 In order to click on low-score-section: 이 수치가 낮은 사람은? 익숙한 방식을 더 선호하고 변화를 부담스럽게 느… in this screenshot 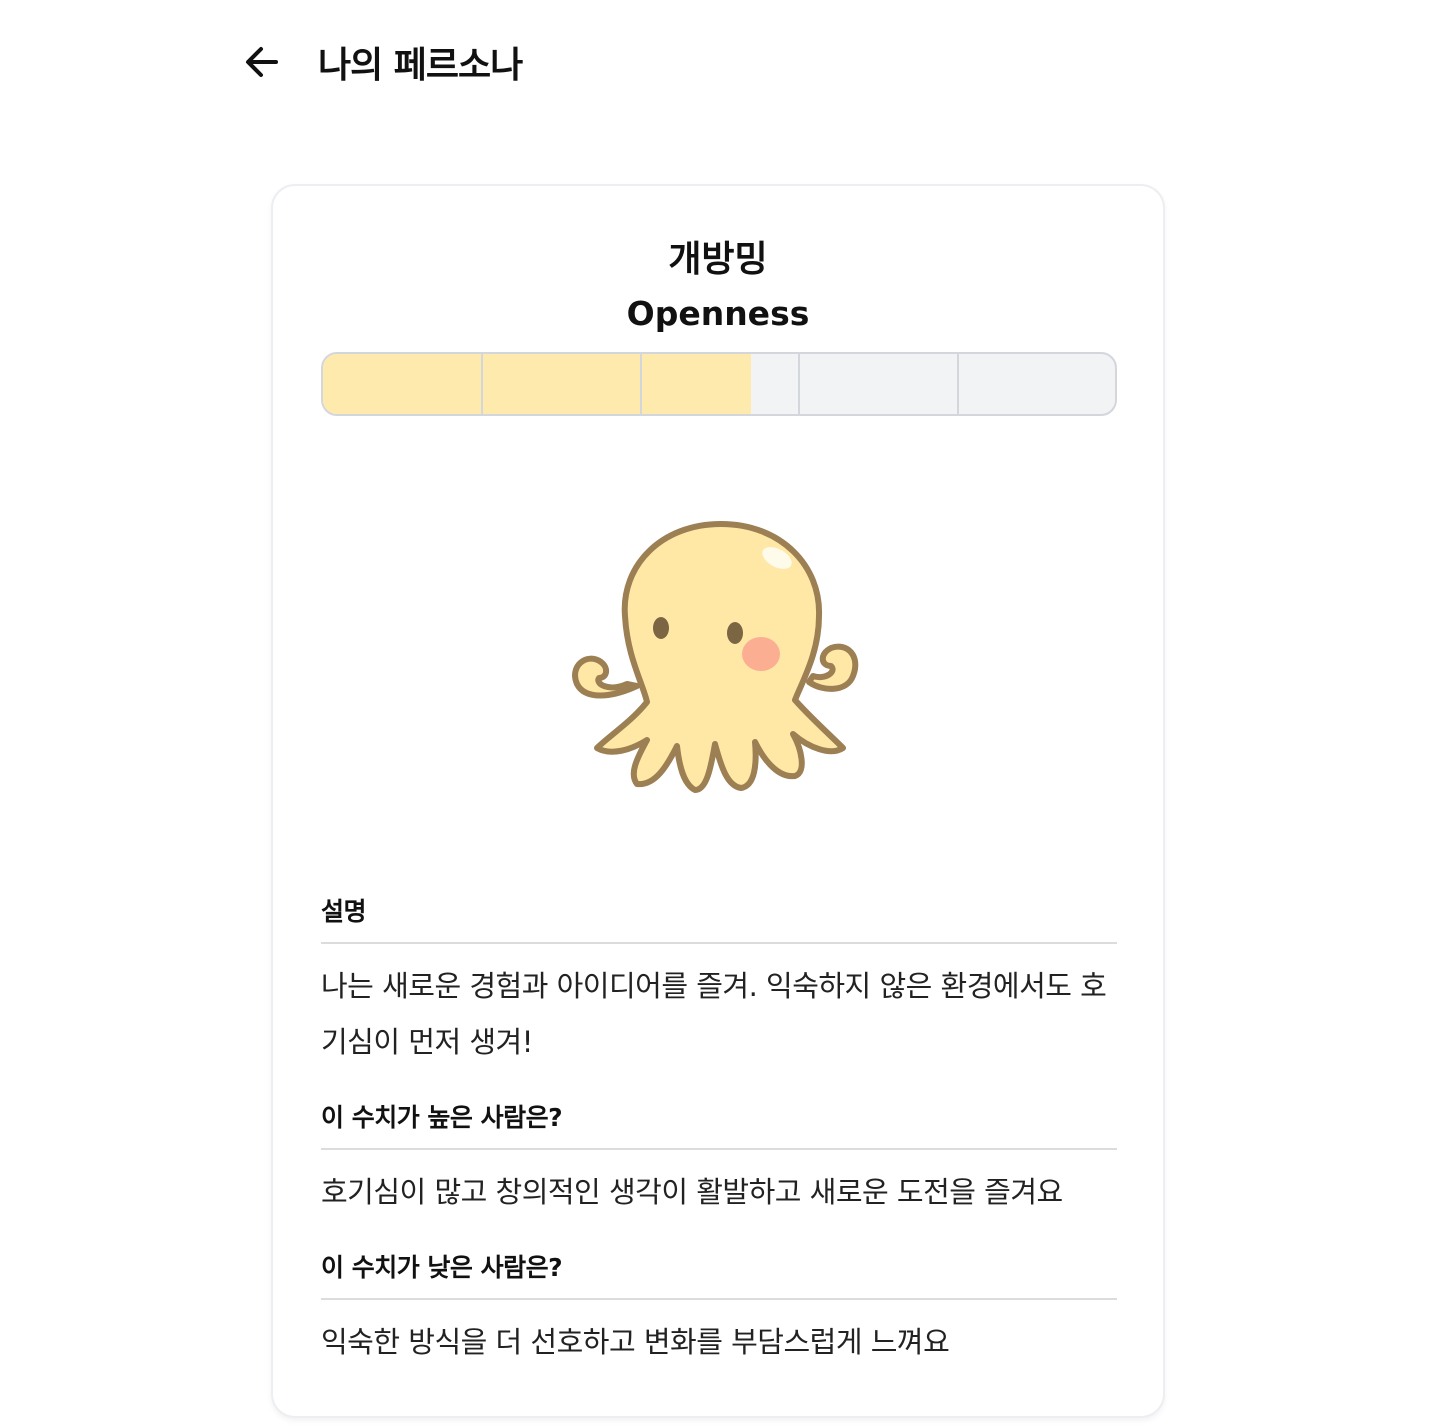, I will do `click(719, 1309)`.